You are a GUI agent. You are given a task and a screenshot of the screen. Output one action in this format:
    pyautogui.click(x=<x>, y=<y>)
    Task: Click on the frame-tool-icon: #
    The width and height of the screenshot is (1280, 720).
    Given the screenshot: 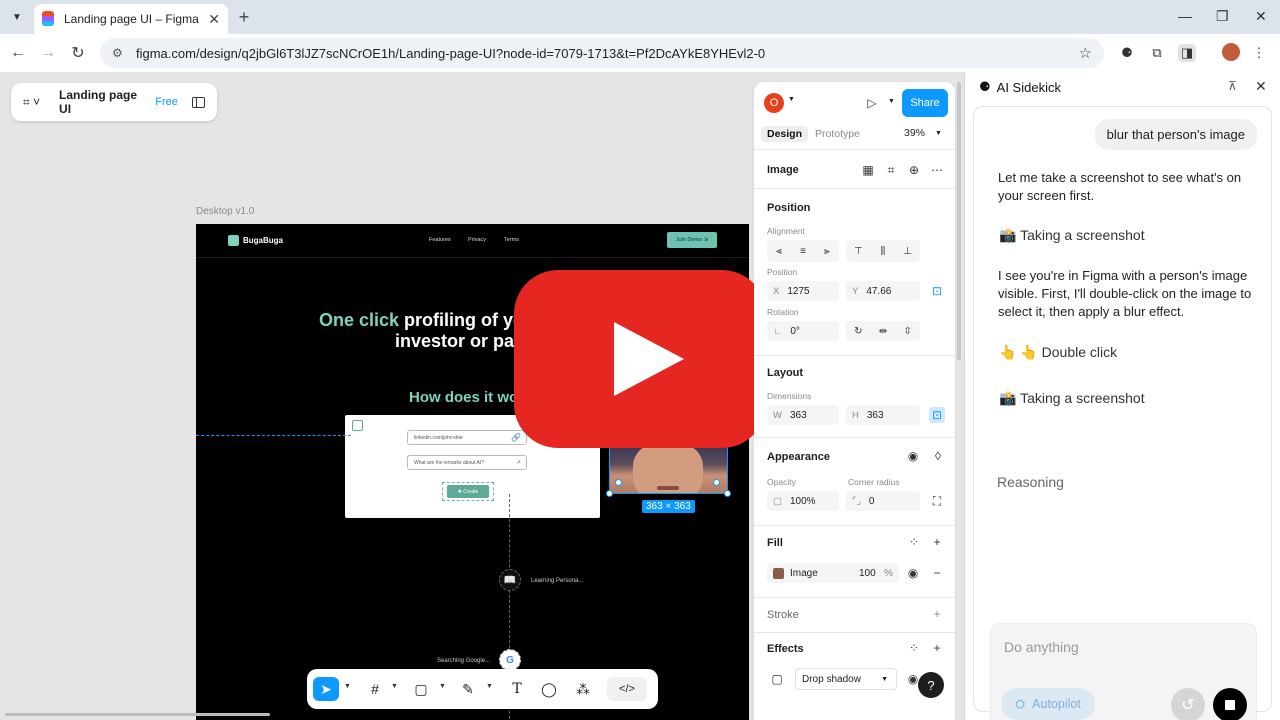 What is the action you would take?
    pyautogui.click(x=375, y=689)
    